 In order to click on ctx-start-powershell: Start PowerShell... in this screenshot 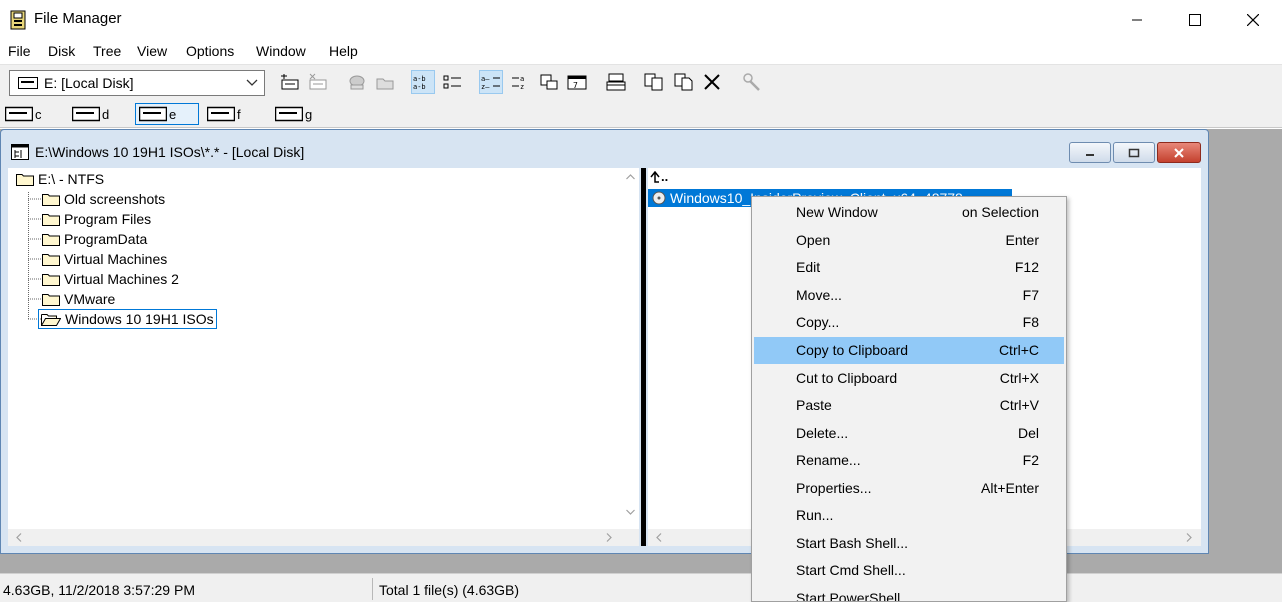, I will do `click(909, 593)`.